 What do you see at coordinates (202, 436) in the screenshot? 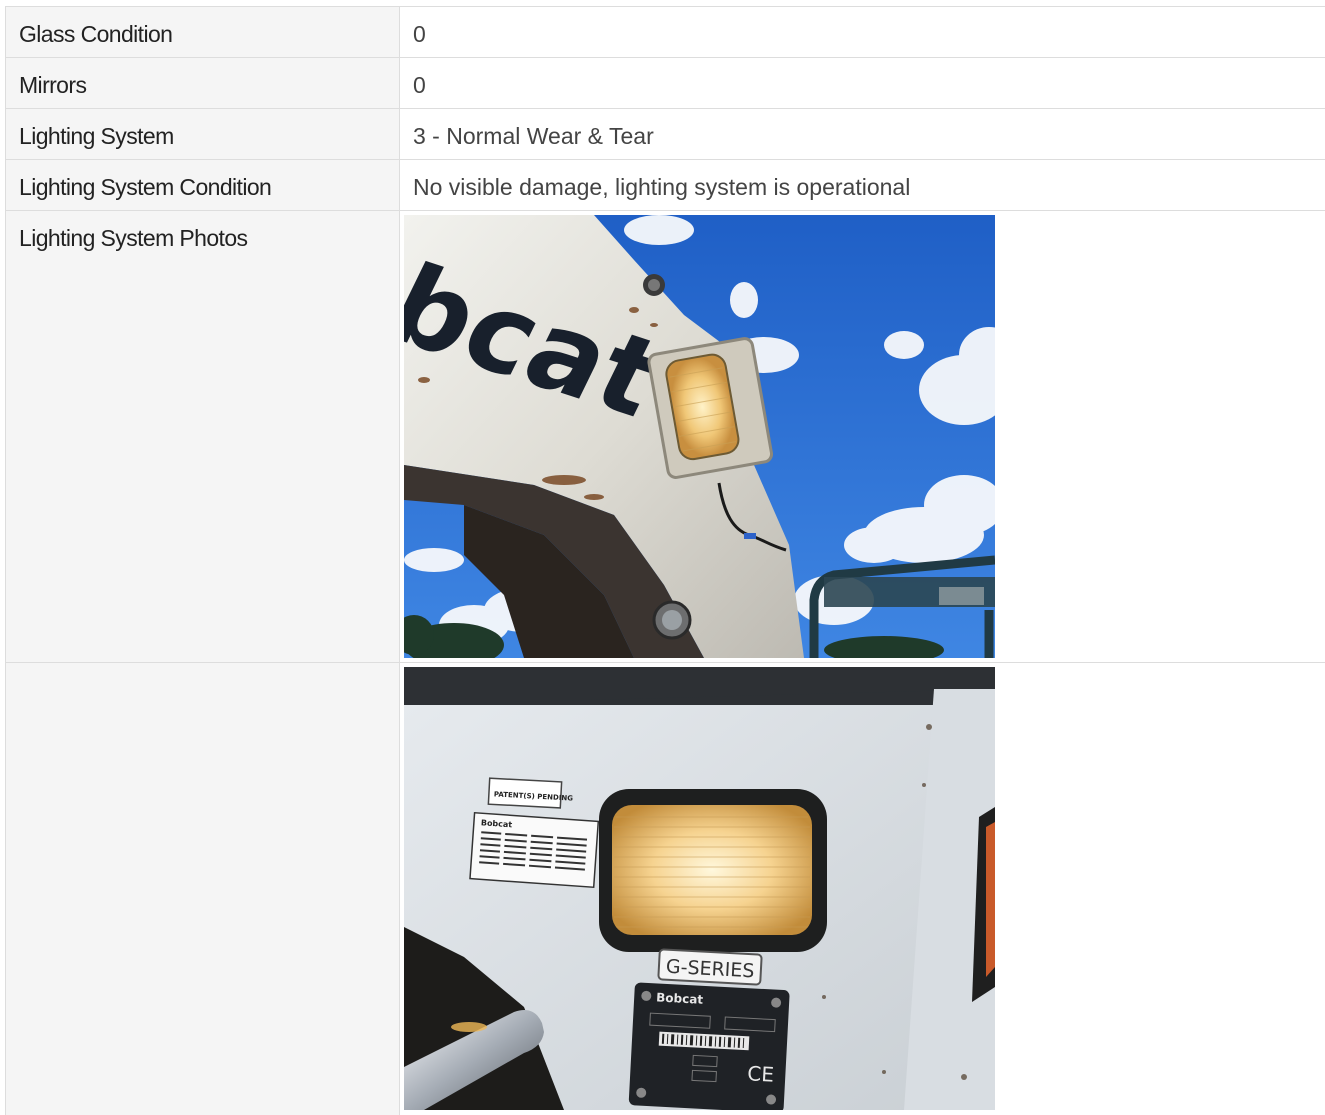
I see `row-label: Lighting System Photos` at bounding box center [202, 436].